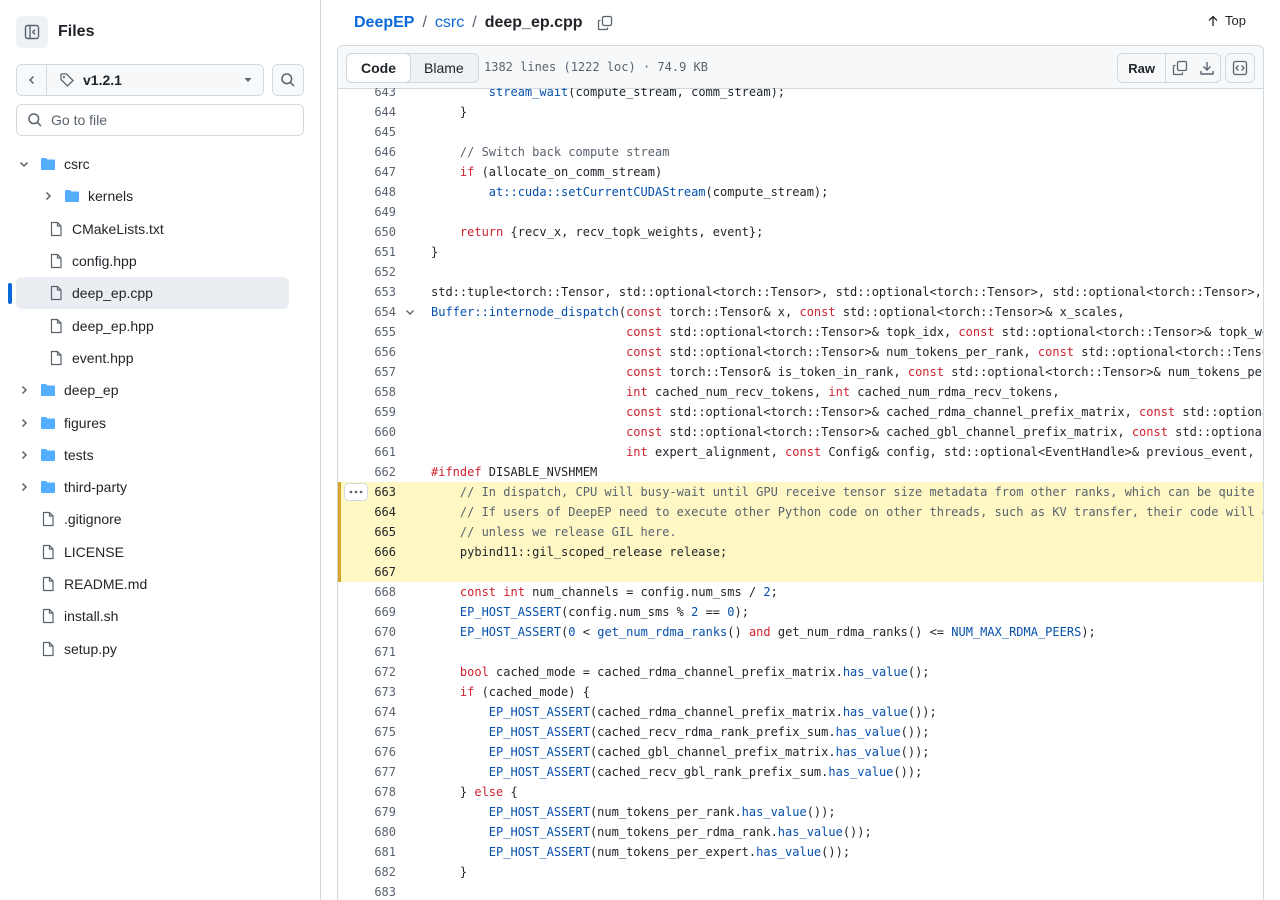  What do you see at coordinates (1206, 68) in the screenshot?
I see `download-button` at bounding box center [1206, 68].